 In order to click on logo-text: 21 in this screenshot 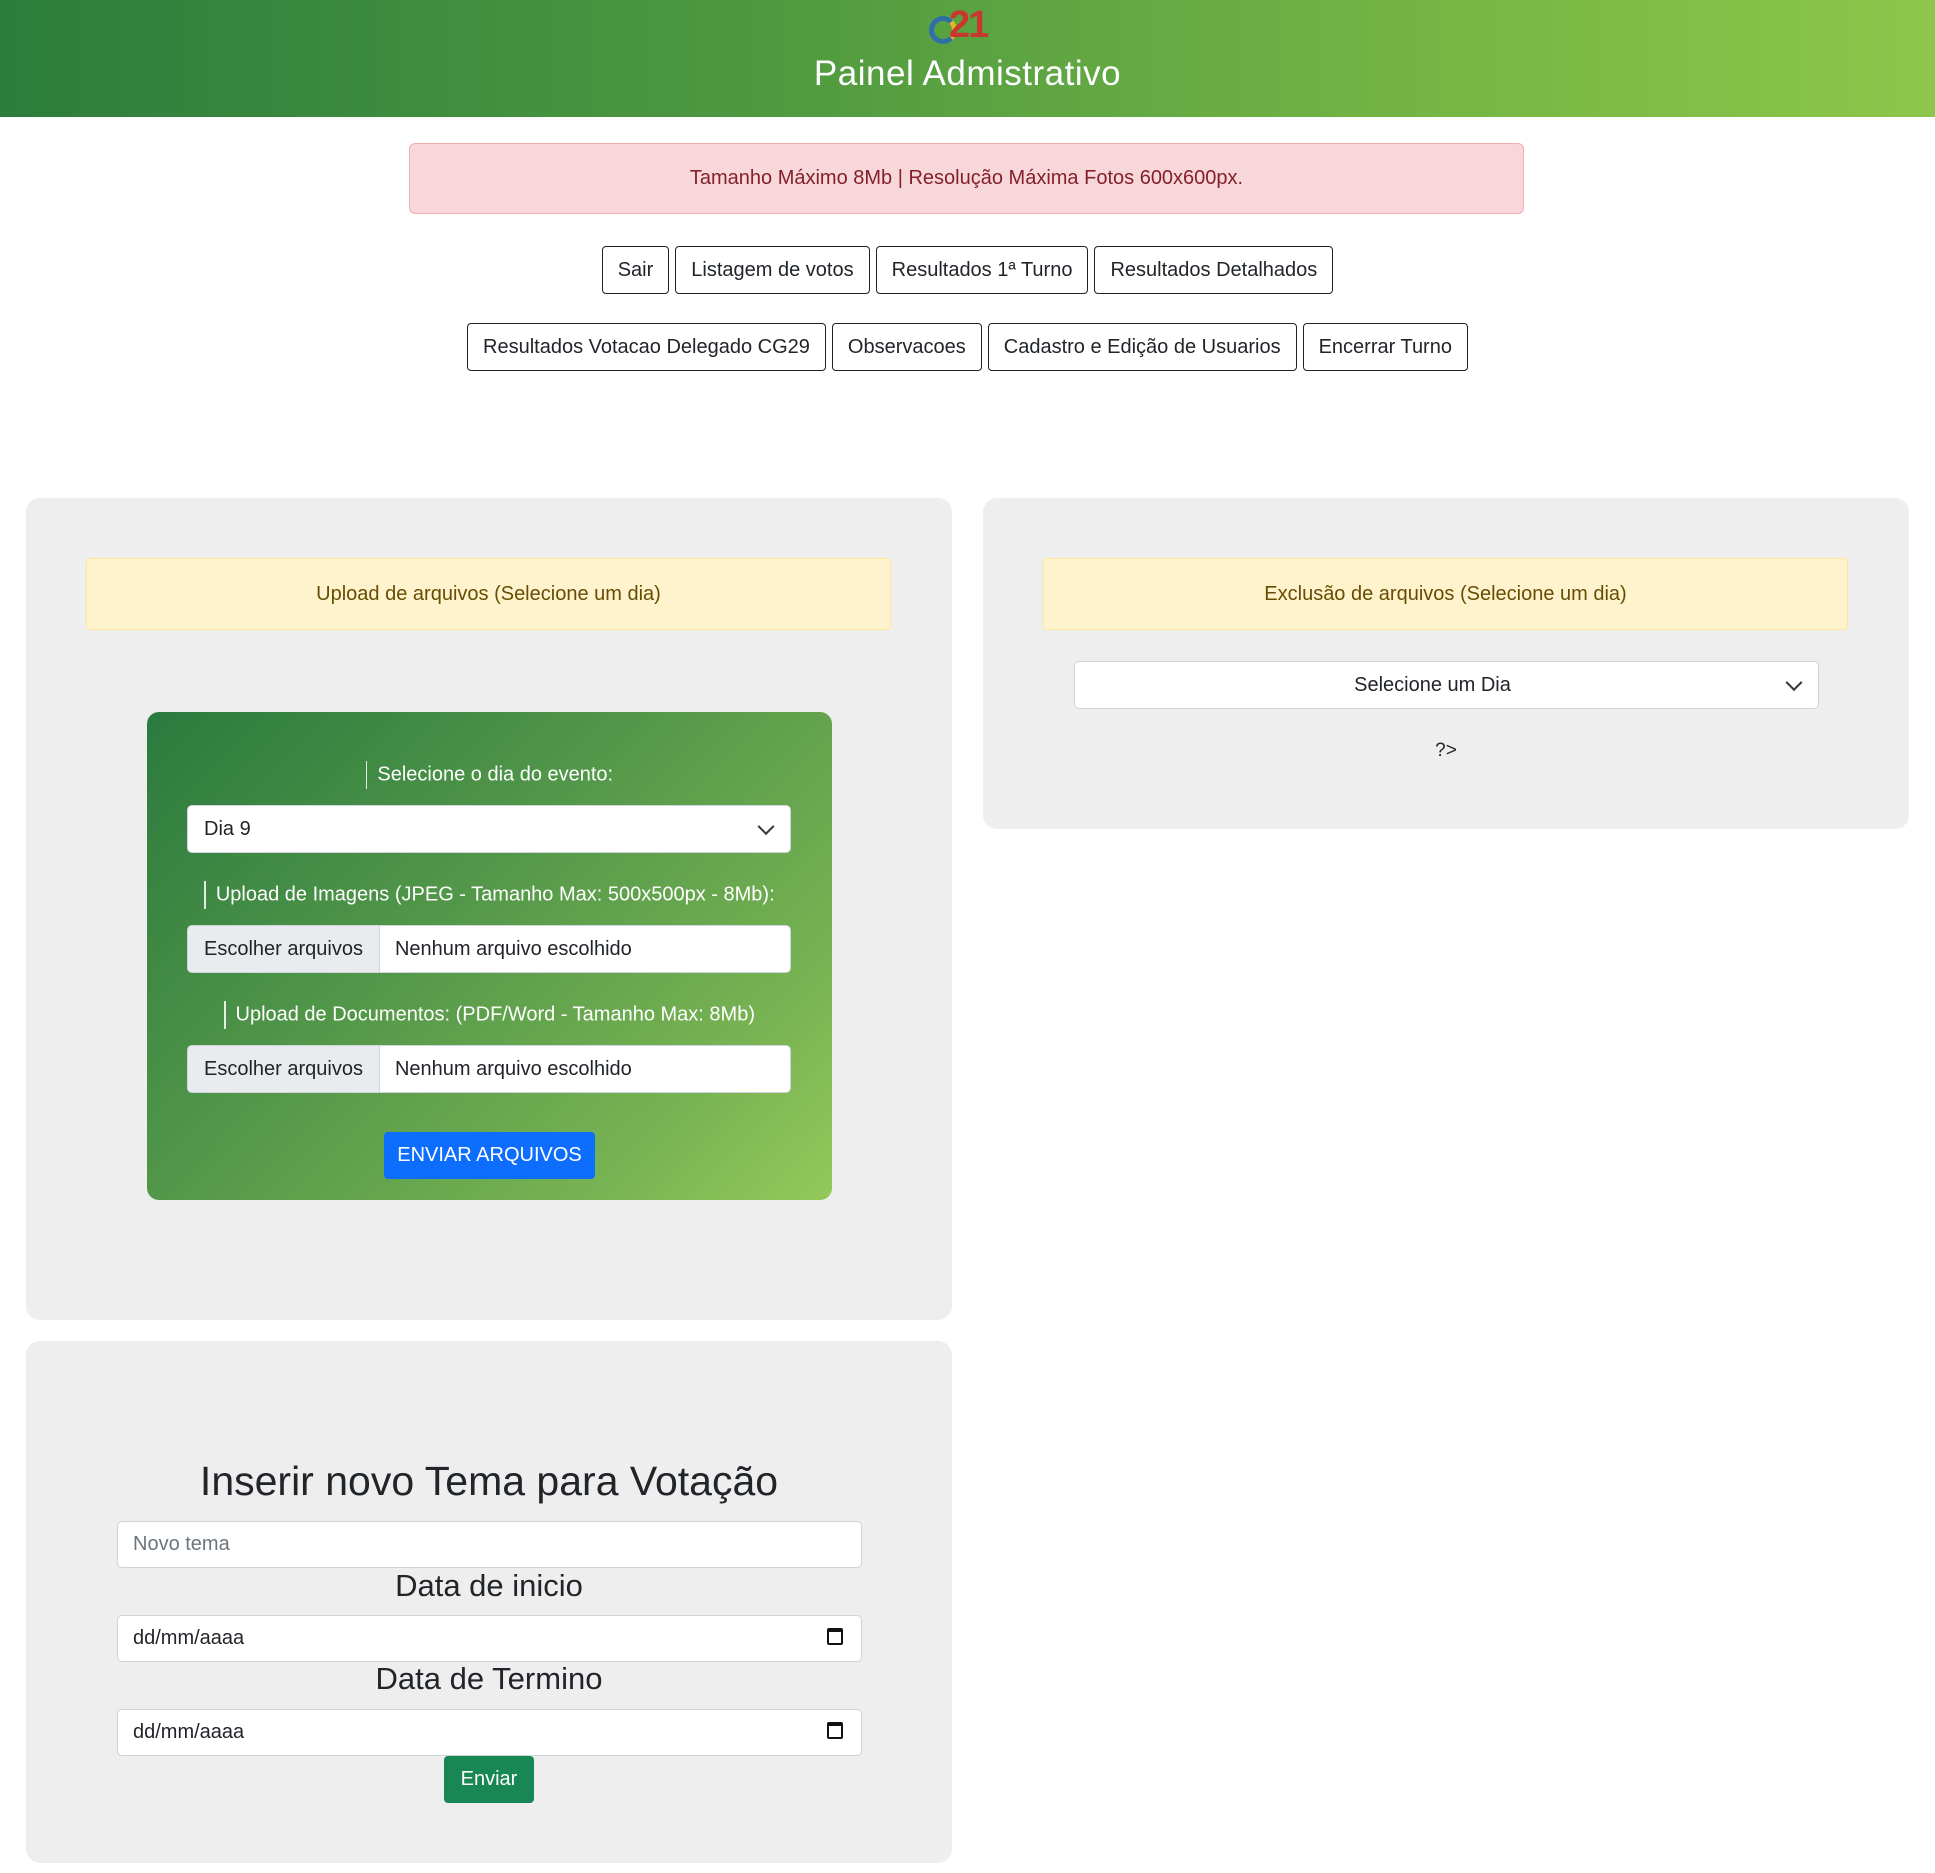, I will do `click(969, 25)`.